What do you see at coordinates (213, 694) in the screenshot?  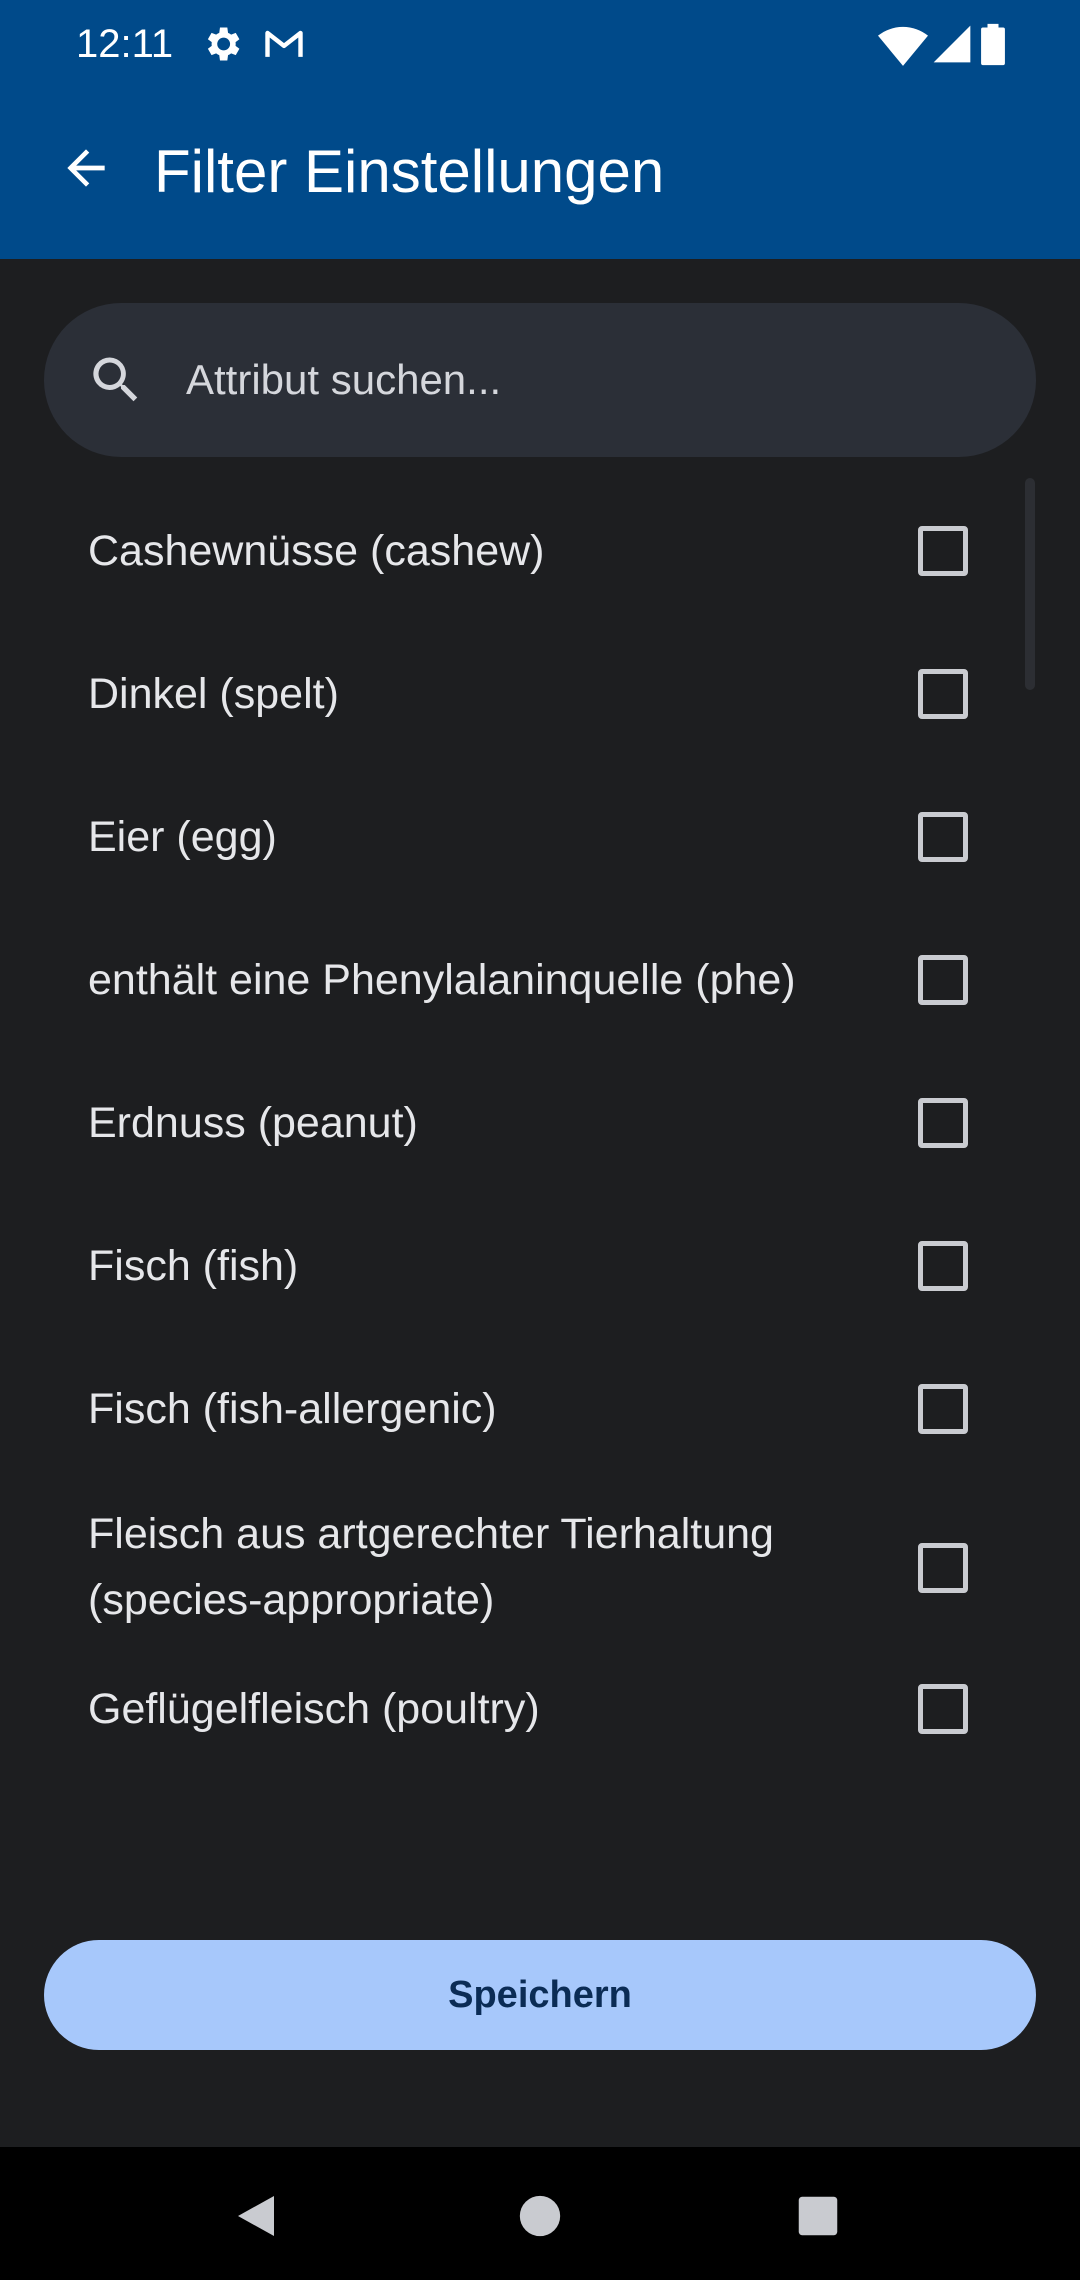 I see `list-item-label: Dinkel (spelt)` at bounding box center [213, 694].